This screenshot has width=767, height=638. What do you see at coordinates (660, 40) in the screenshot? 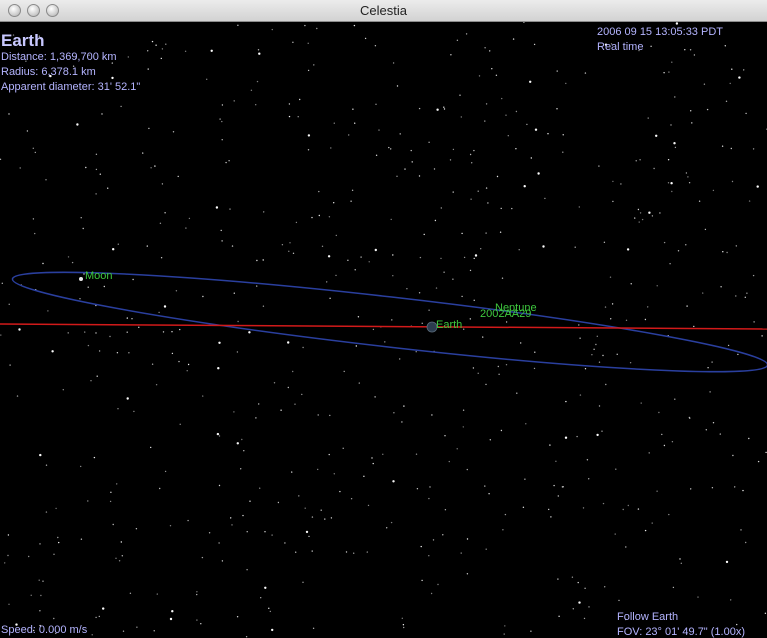
I see `time-panel: 2006 09 15 13:05:33 PDT Real time` at bounding box center [660, 40].